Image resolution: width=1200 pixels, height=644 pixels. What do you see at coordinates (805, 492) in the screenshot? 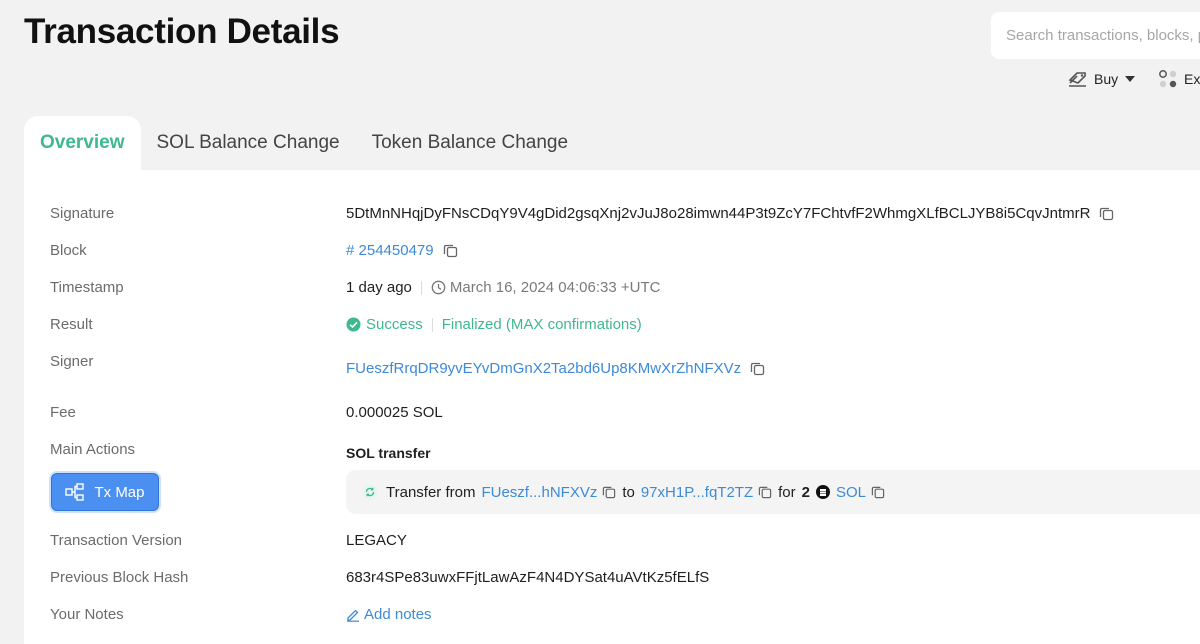
I see `transfer-amount: 2` at bounding box center [805, 492].